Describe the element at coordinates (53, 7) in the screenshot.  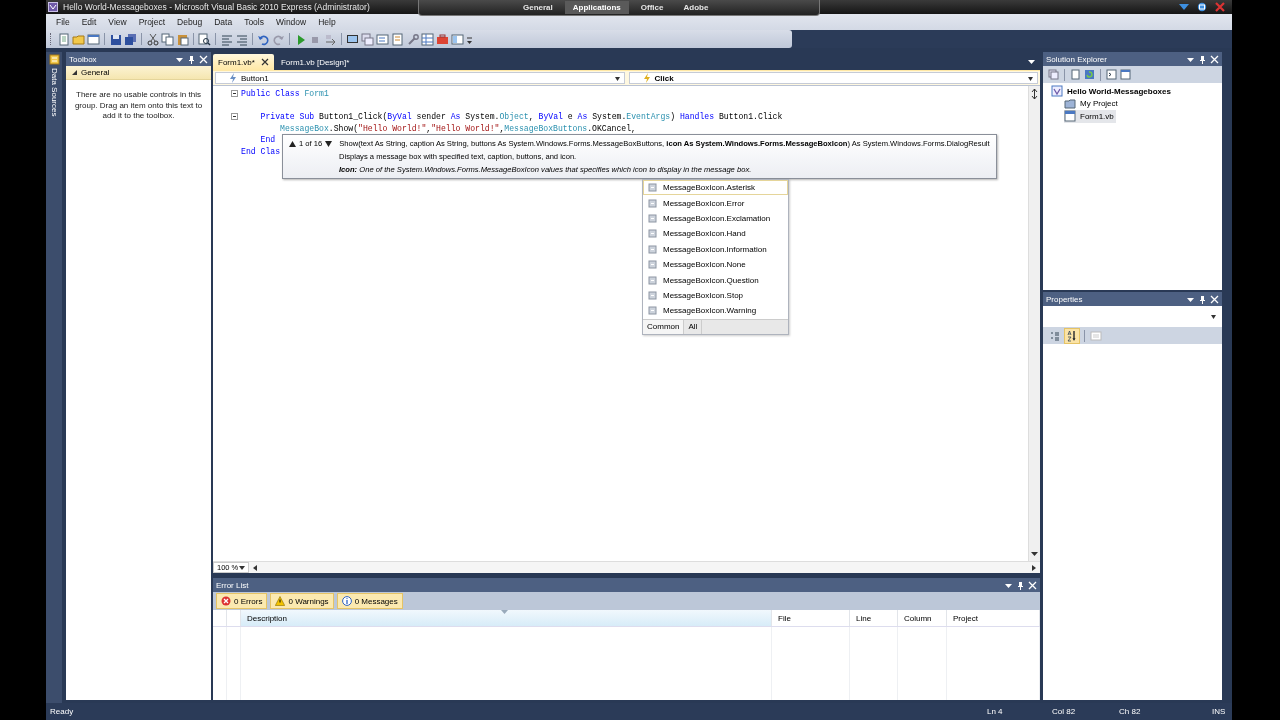
I see `app-icon` at that location.